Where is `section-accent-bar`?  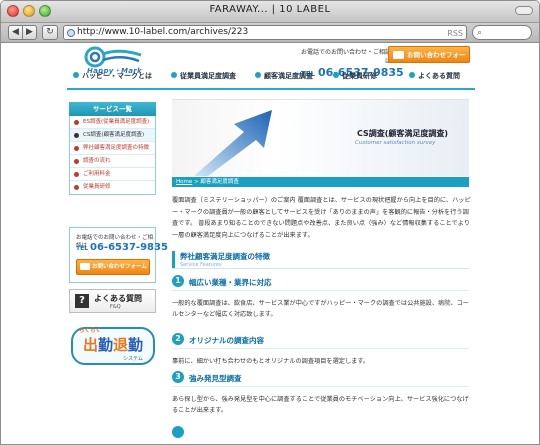 section-accent-bar is located at coordinates (173, 259).